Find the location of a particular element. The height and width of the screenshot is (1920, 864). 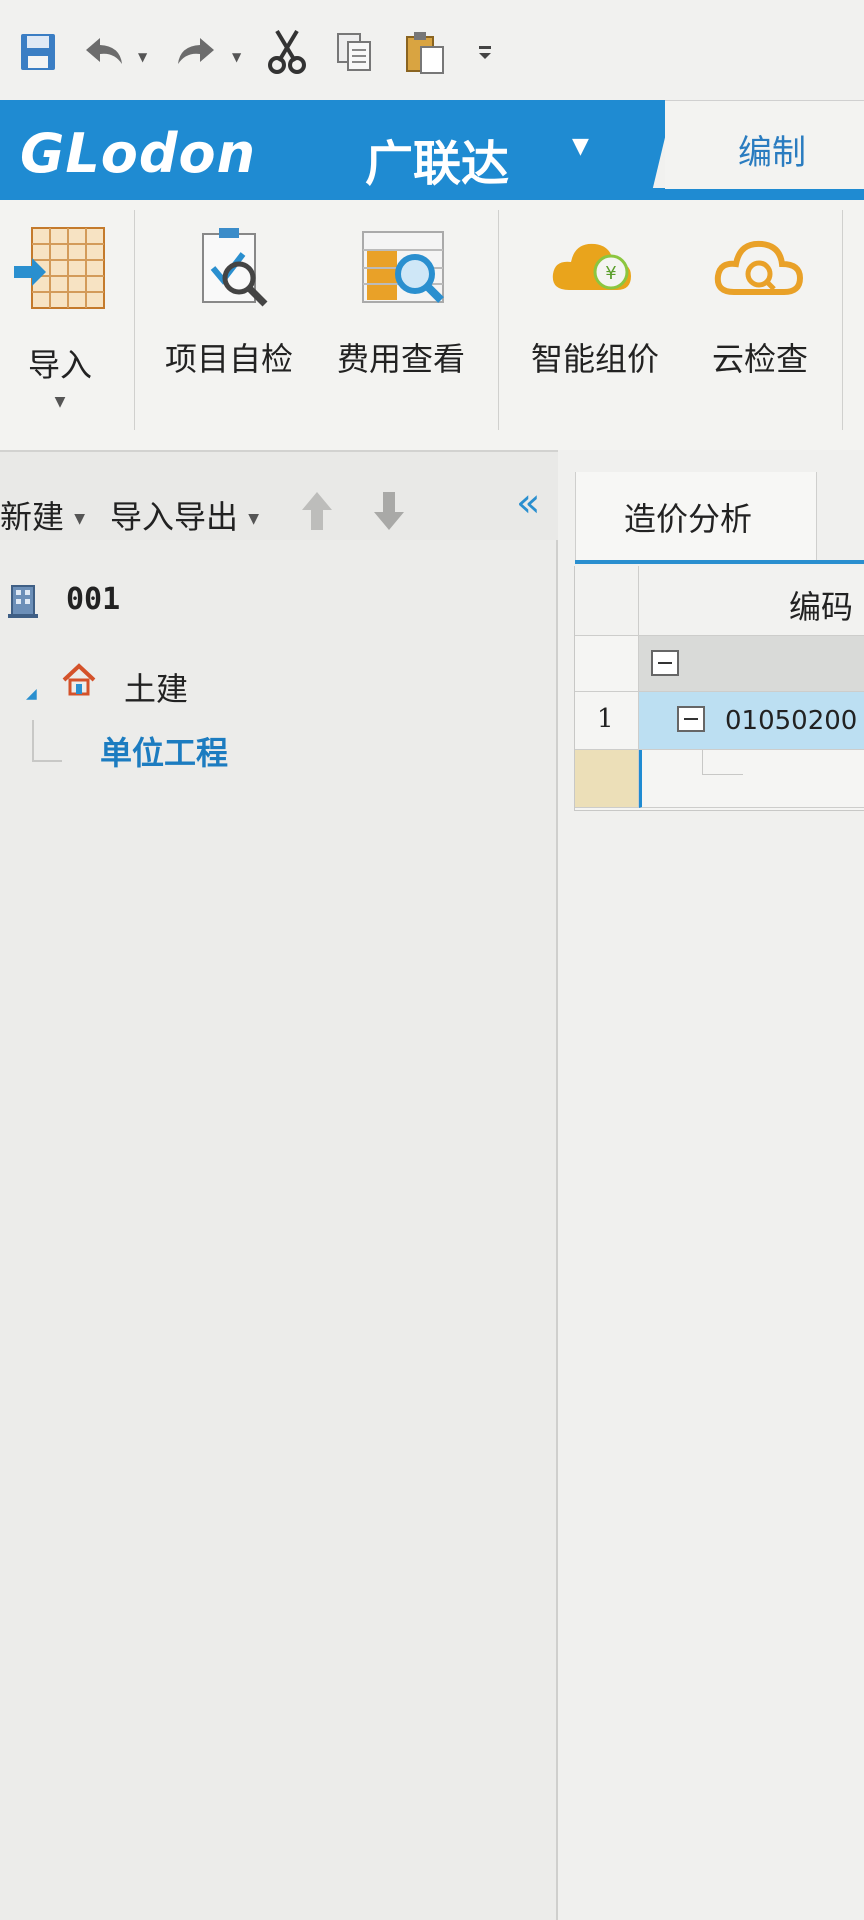

tab-cost-analysis: 造价分析 is located at coordinates (696, 517).